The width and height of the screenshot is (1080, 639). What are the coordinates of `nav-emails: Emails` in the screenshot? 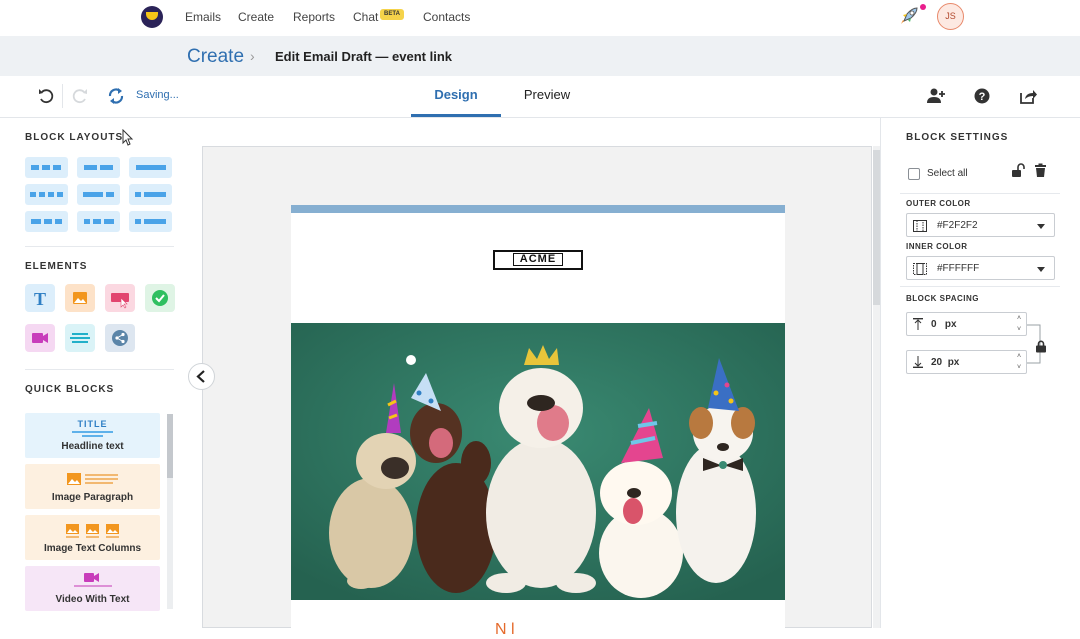 It's located at (203, 17).